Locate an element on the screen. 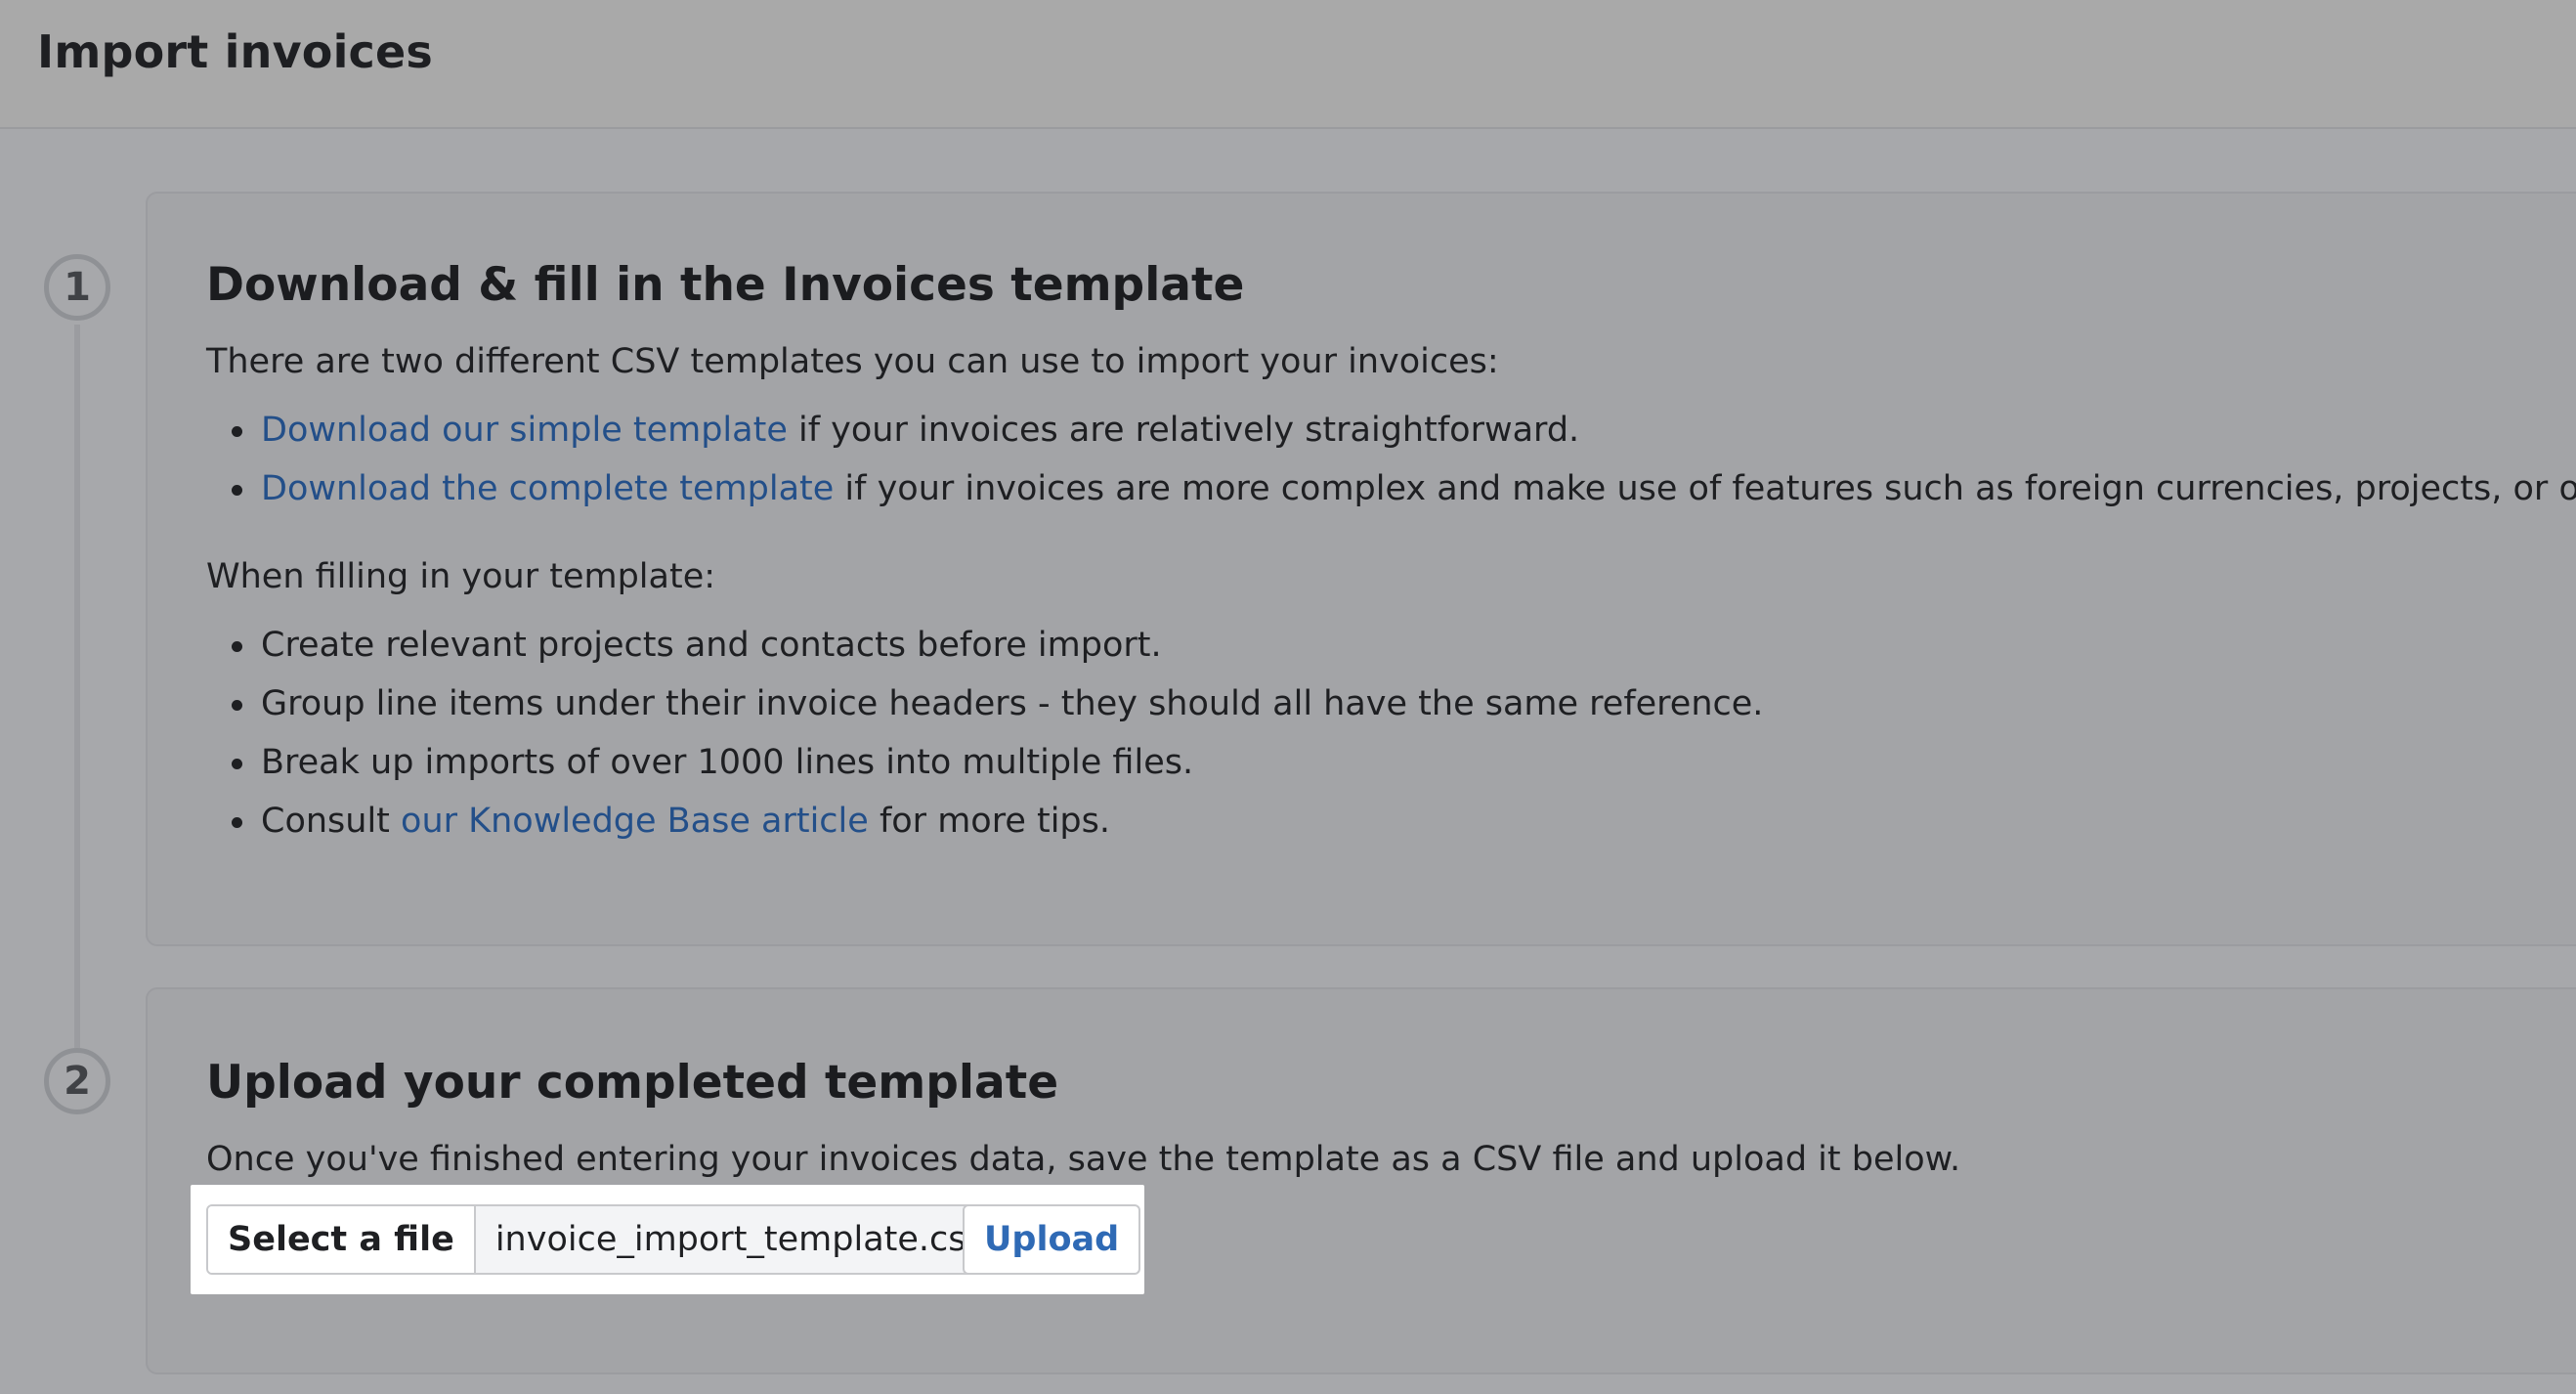  page-header: Import invoices is located at coordinates (1288, 64).